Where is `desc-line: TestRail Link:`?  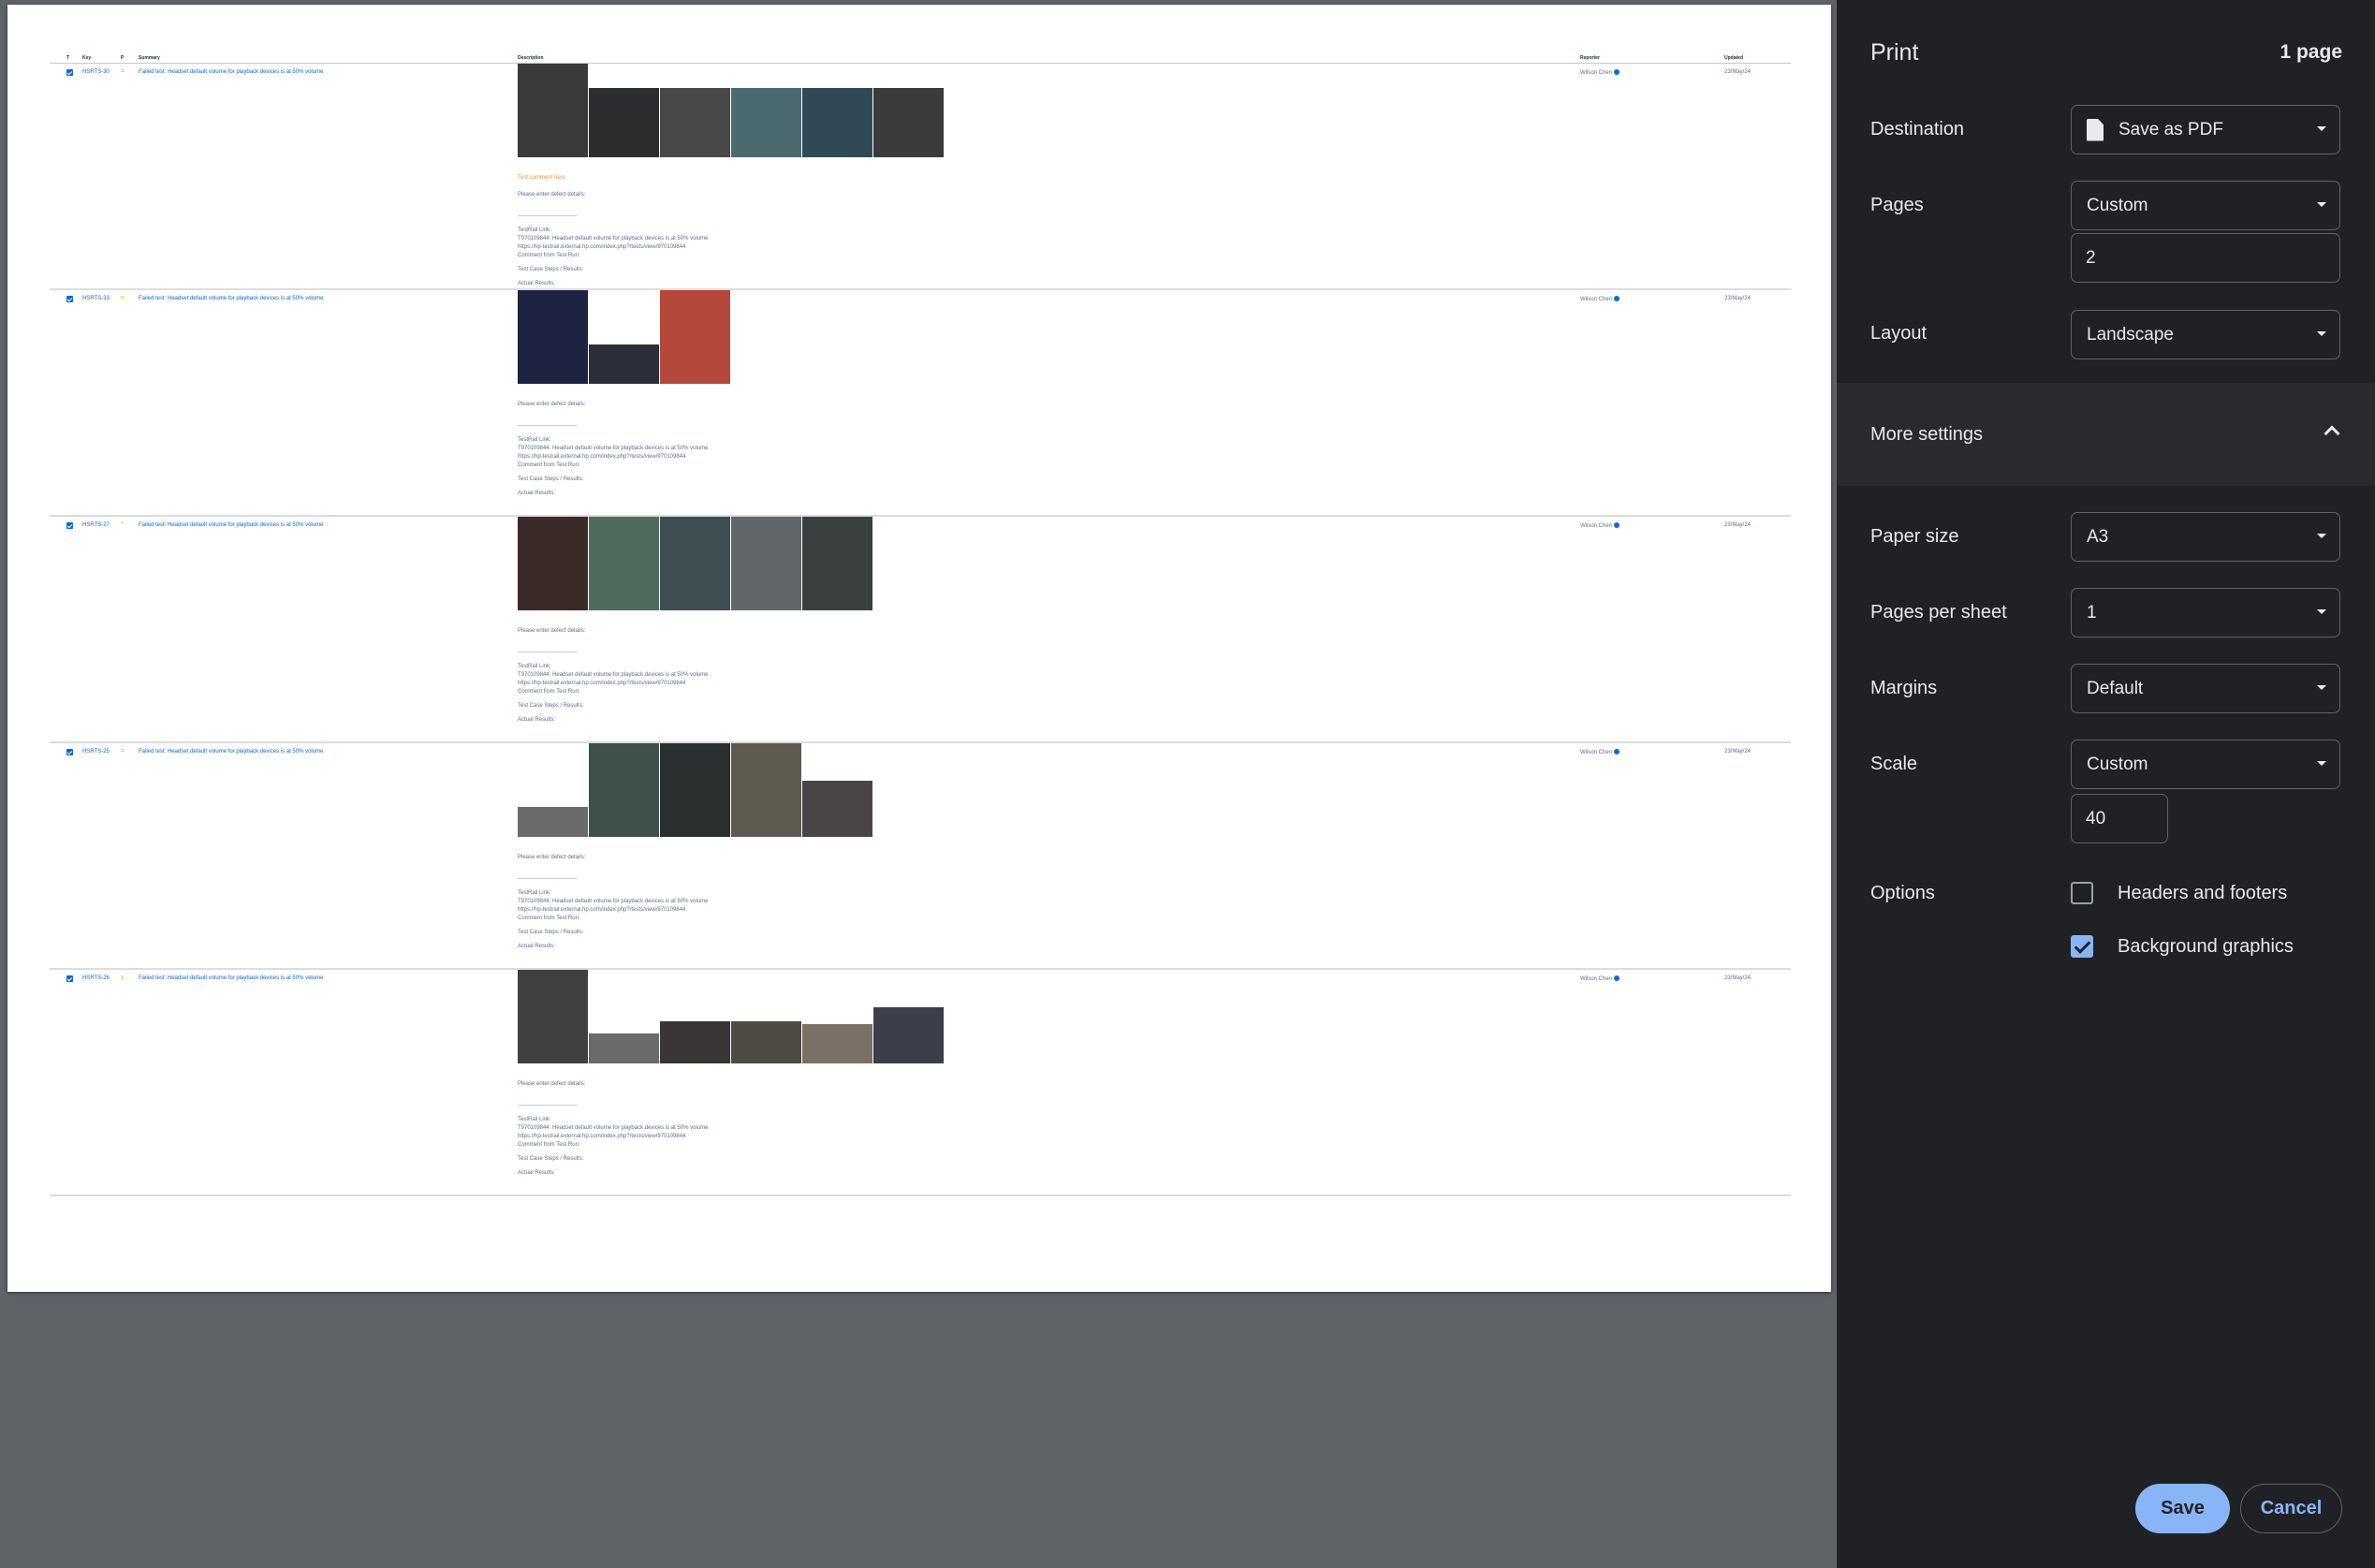
desc-line: TestRail Link: is located at coordinates (535, 1119).